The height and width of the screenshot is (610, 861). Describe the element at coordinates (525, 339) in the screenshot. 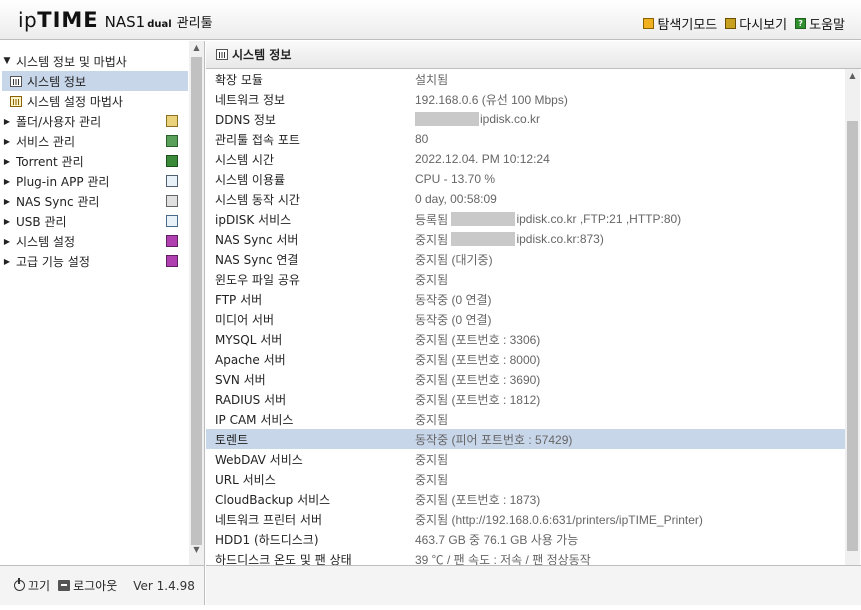

I see `table-row: MYSQL 서버 중지됨 (포트번호 : 3306)` at that location.